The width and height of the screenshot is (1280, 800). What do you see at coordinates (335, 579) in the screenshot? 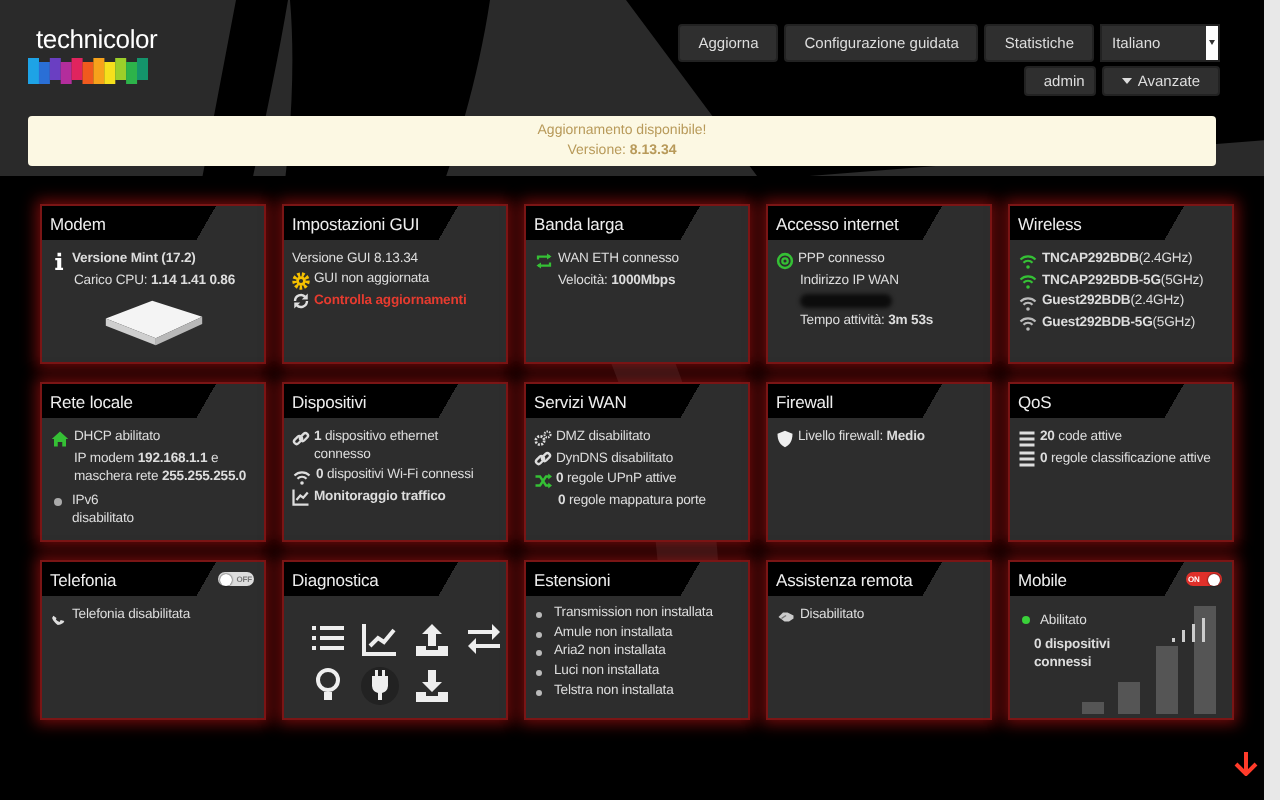
I see `card-title: Diagnostica` at bounding box center [335, 579].